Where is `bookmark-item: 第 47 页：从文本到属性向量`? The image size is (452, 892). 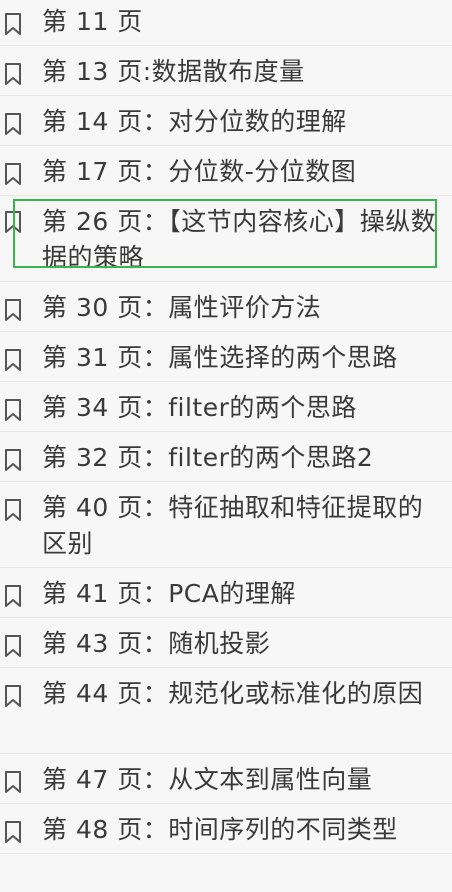 bookmark-item: 第 47 页：从文本到属性向量 is located at coordinates (226, 779).